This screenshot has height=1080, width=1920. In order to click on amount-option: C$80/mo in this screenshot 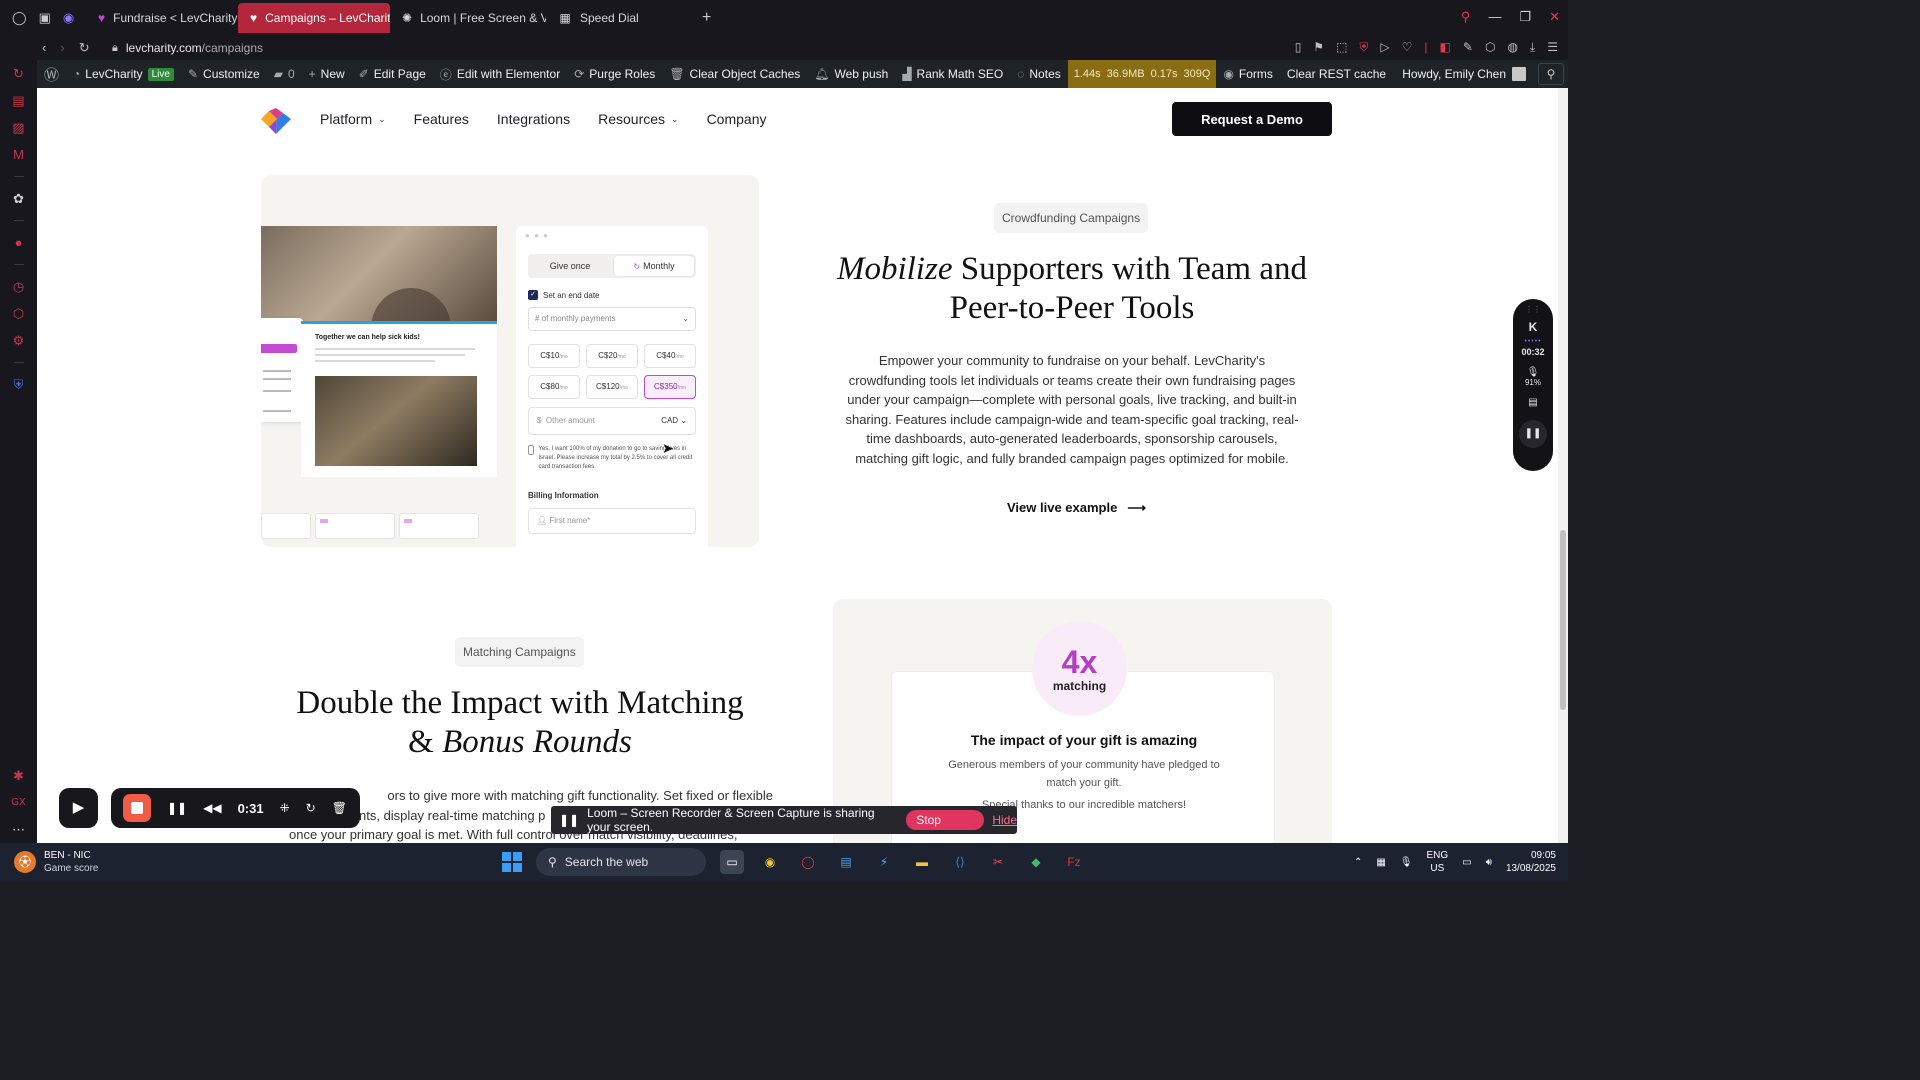, I will do `click(554, 387)`.